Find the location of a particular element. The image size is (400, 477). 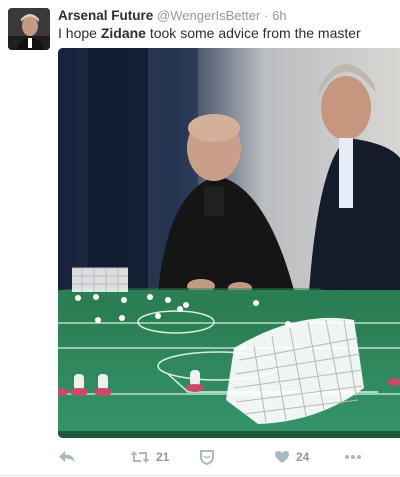

shield-icon is located at coordinates (207, 457).